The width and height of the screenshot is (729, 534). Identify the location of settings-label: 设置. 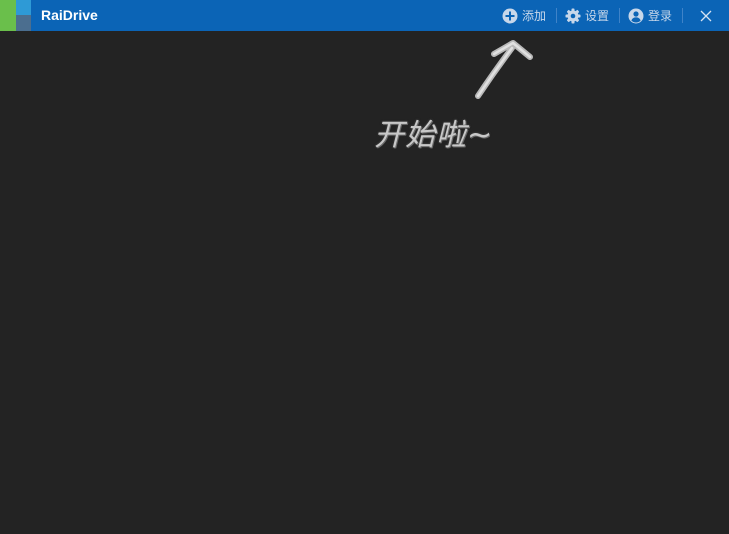
(597, 16).